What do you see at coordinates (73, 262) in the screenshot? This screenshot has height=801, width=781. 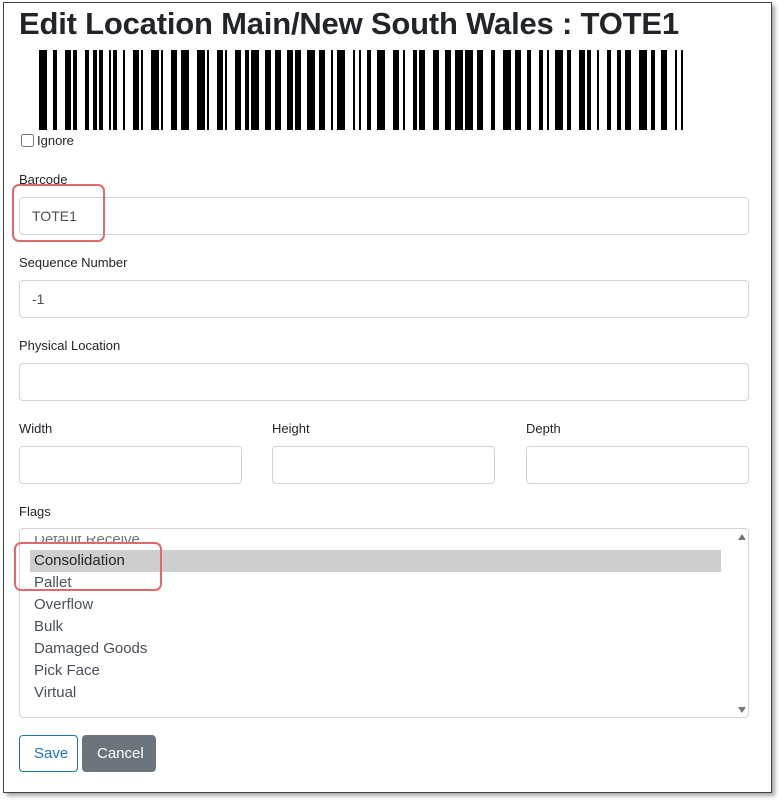 I see `sequence-number-label: Sequence Number` at bounding box center [73, 262].